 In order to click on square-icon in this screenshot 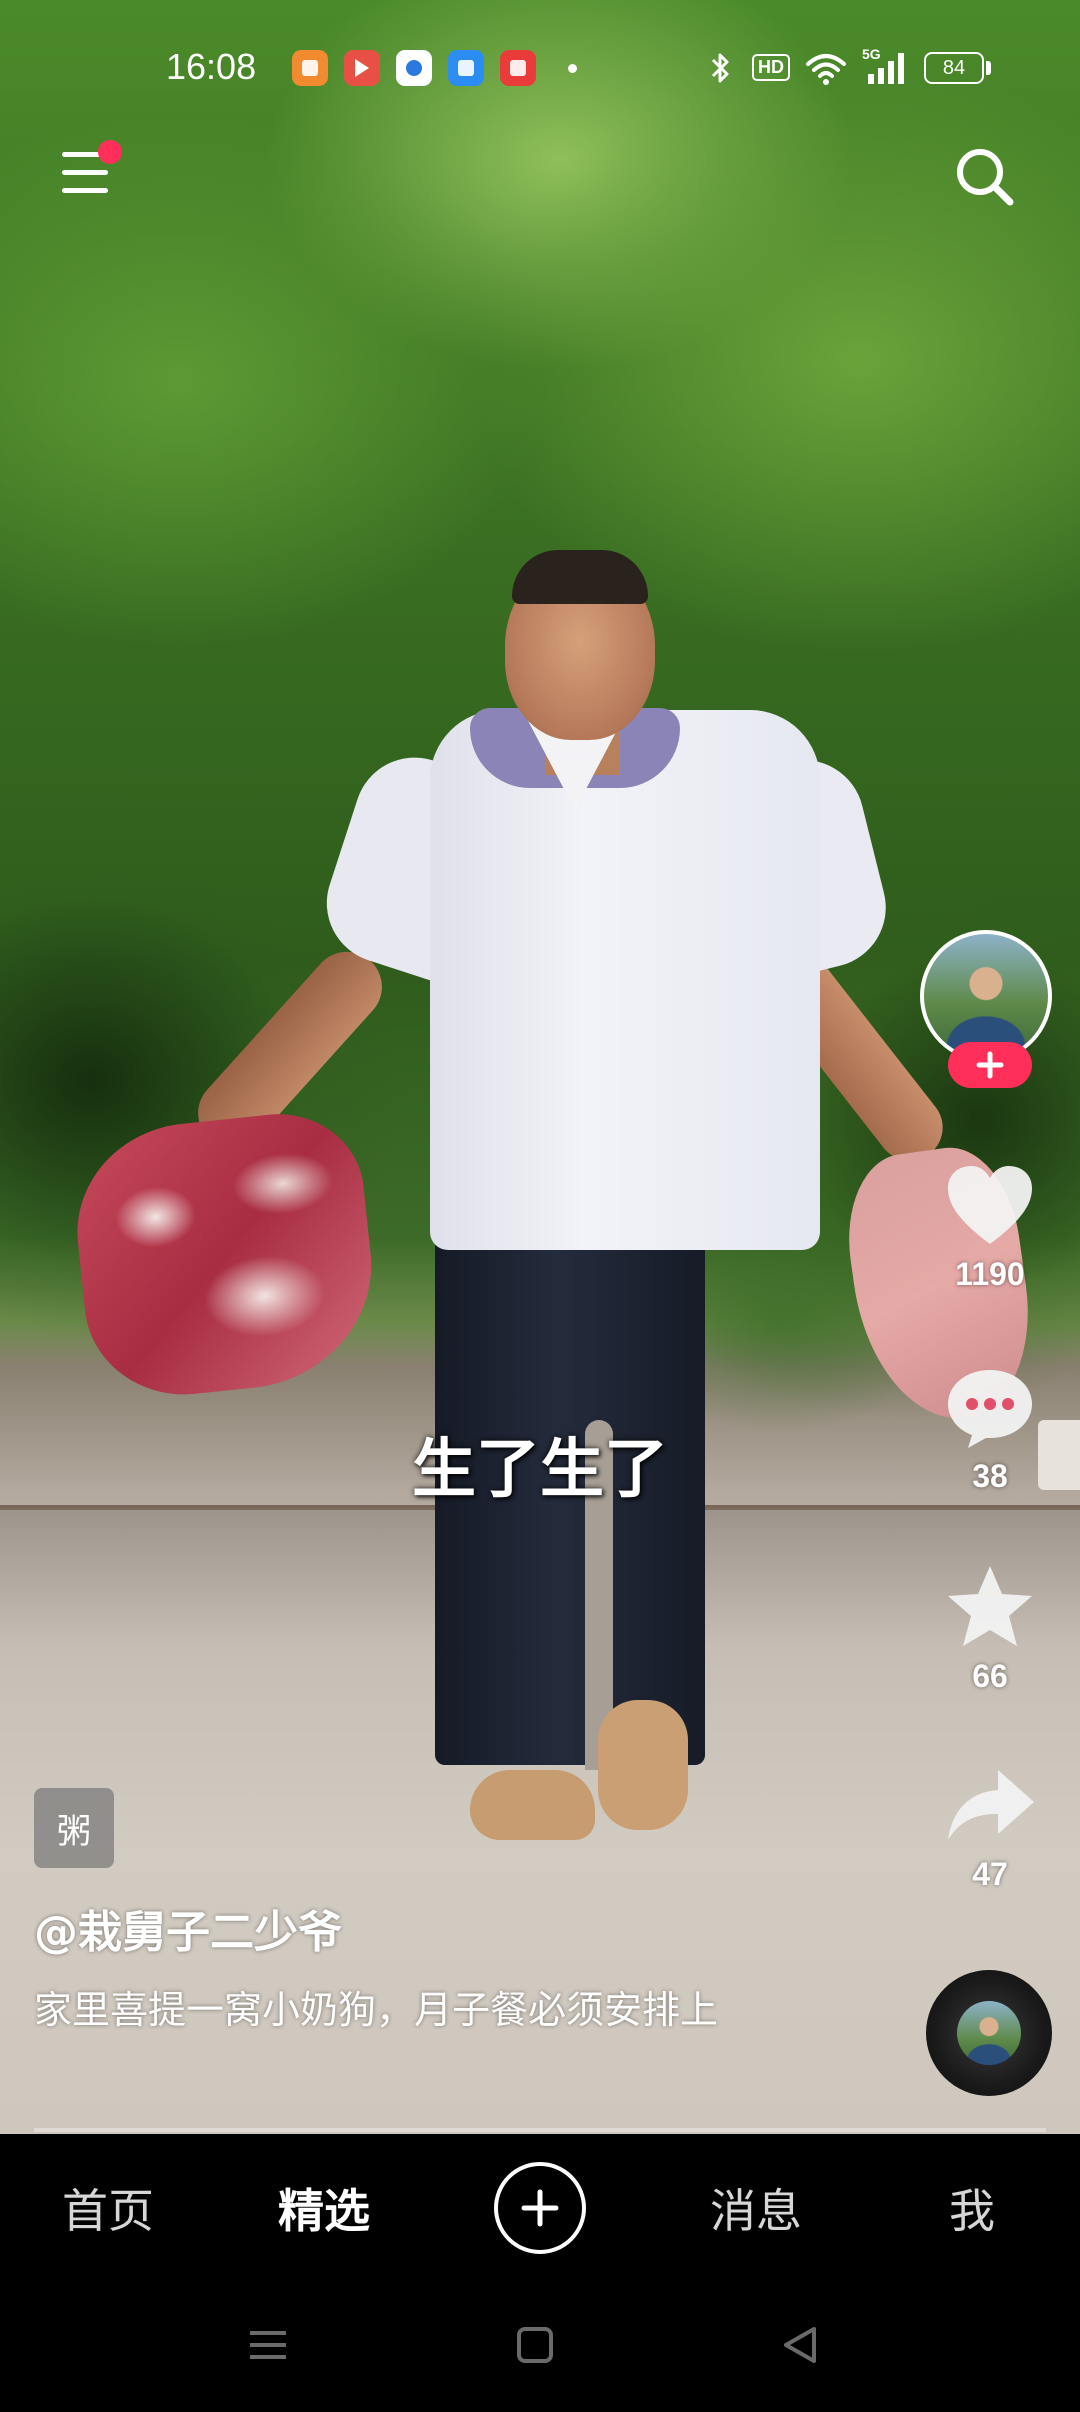, I will do `click(535, 2345)`.